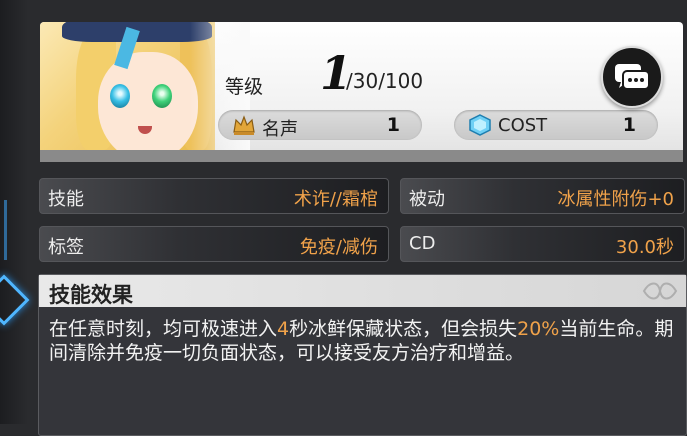 The image size is (687, 436). Describe the element at coordinates (660, 291) in the screenshot. I see `knot-ornament-icon` at that location.